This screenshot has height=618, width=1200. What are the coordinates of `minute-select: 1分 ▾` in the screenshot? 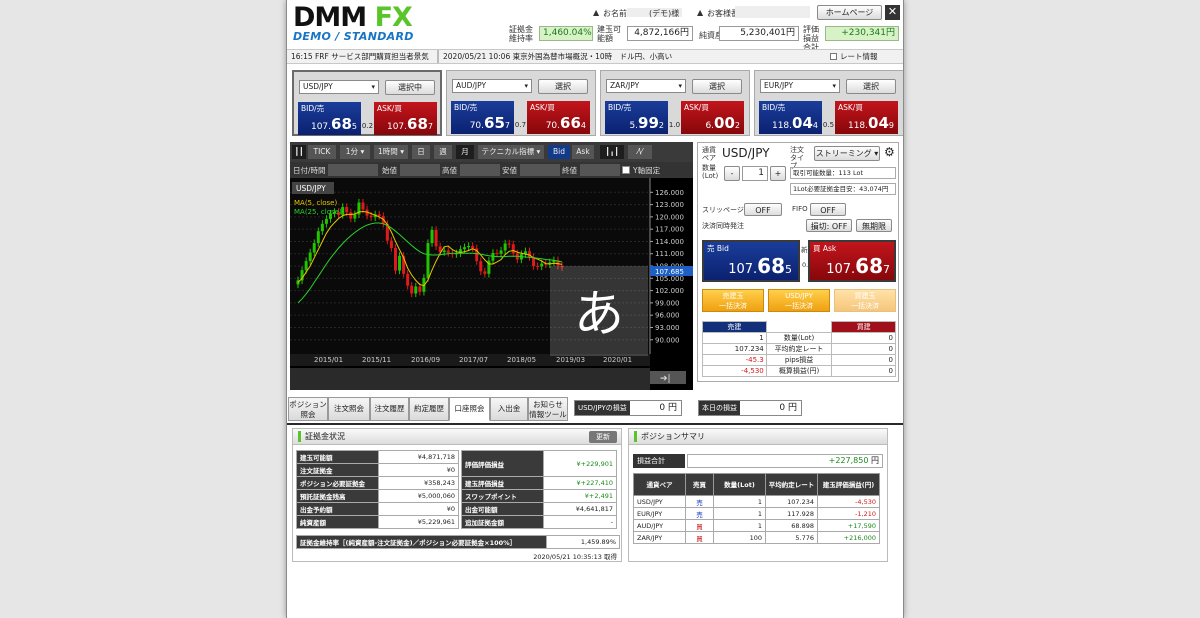 It's located at (355, 152).